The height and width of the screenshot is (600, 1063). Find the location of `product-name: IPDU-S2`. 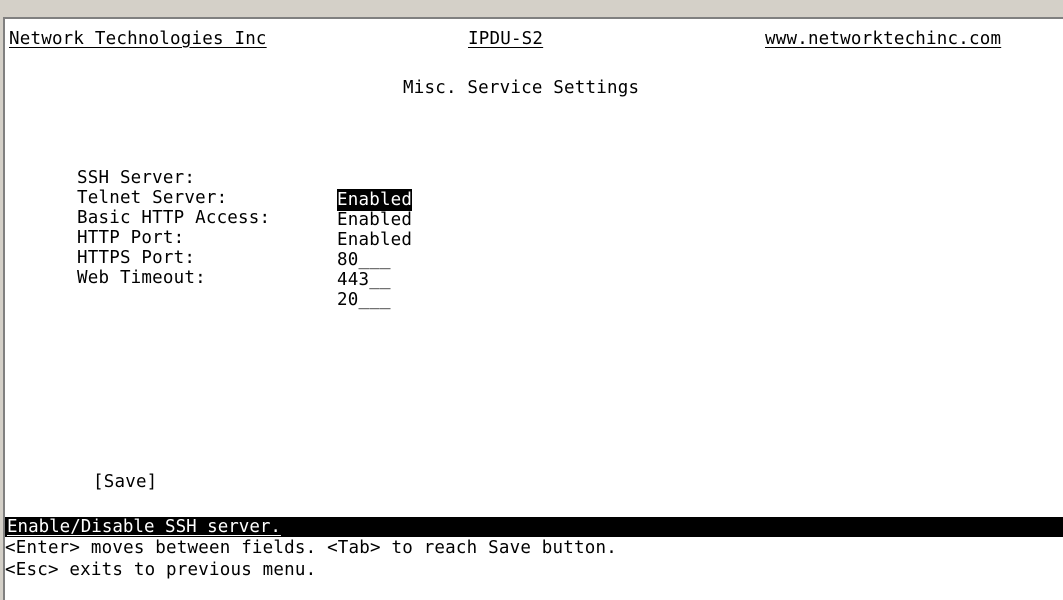

product-name: IPDU-S2 is located at coordinates (506, 39).